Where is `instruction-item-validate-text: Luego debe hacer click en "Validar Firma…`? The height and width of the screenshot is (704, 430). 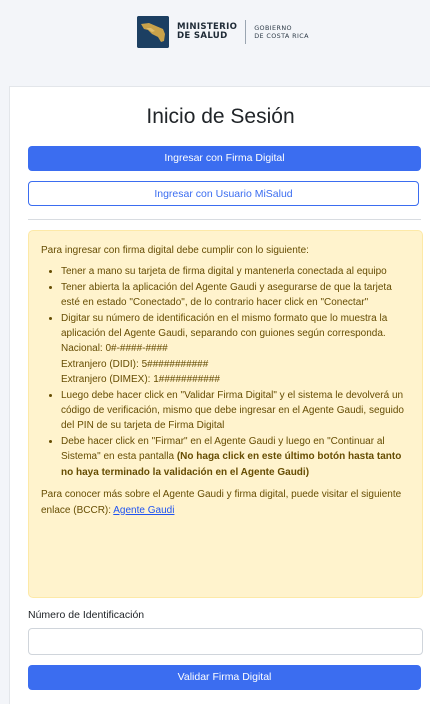 instruction-item-validate-text: Luego debe hacer click en "Validar Firma… is located at coordinates (232, 410).